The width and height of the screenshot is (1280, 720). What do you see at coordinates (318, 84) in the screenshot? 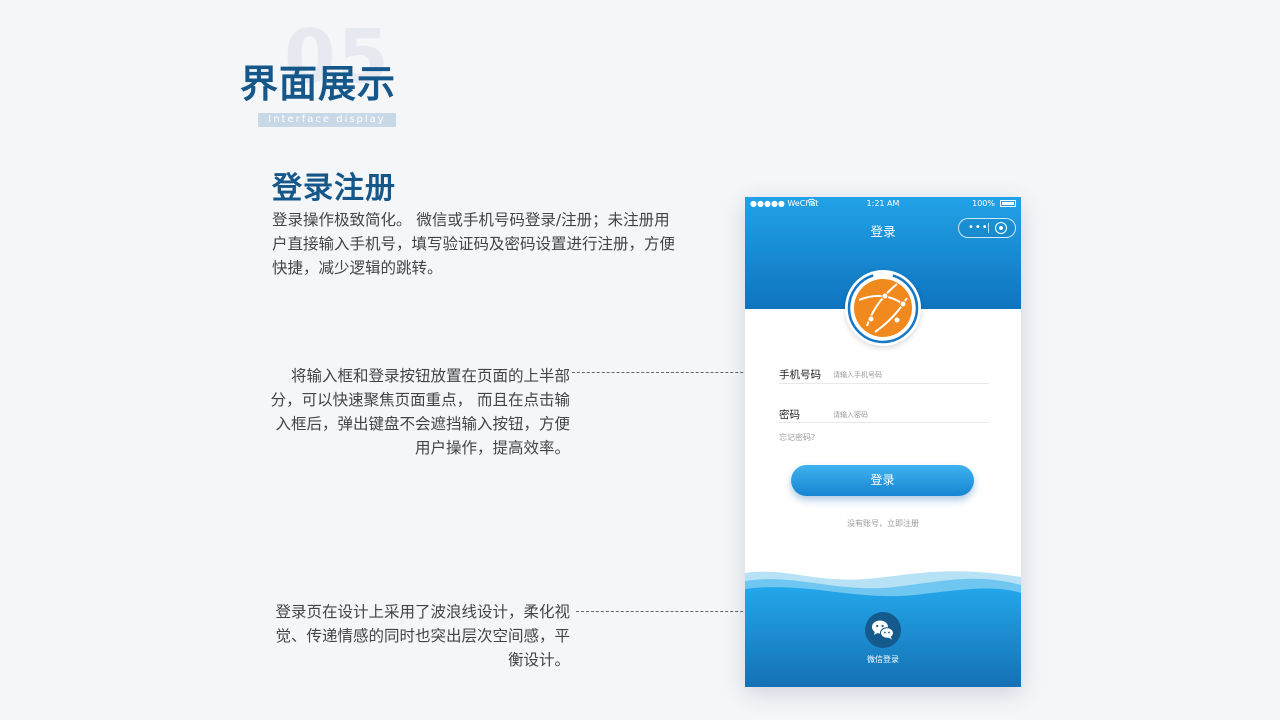
I see `section-title: 界面展示` at bounding box center [318, 84].